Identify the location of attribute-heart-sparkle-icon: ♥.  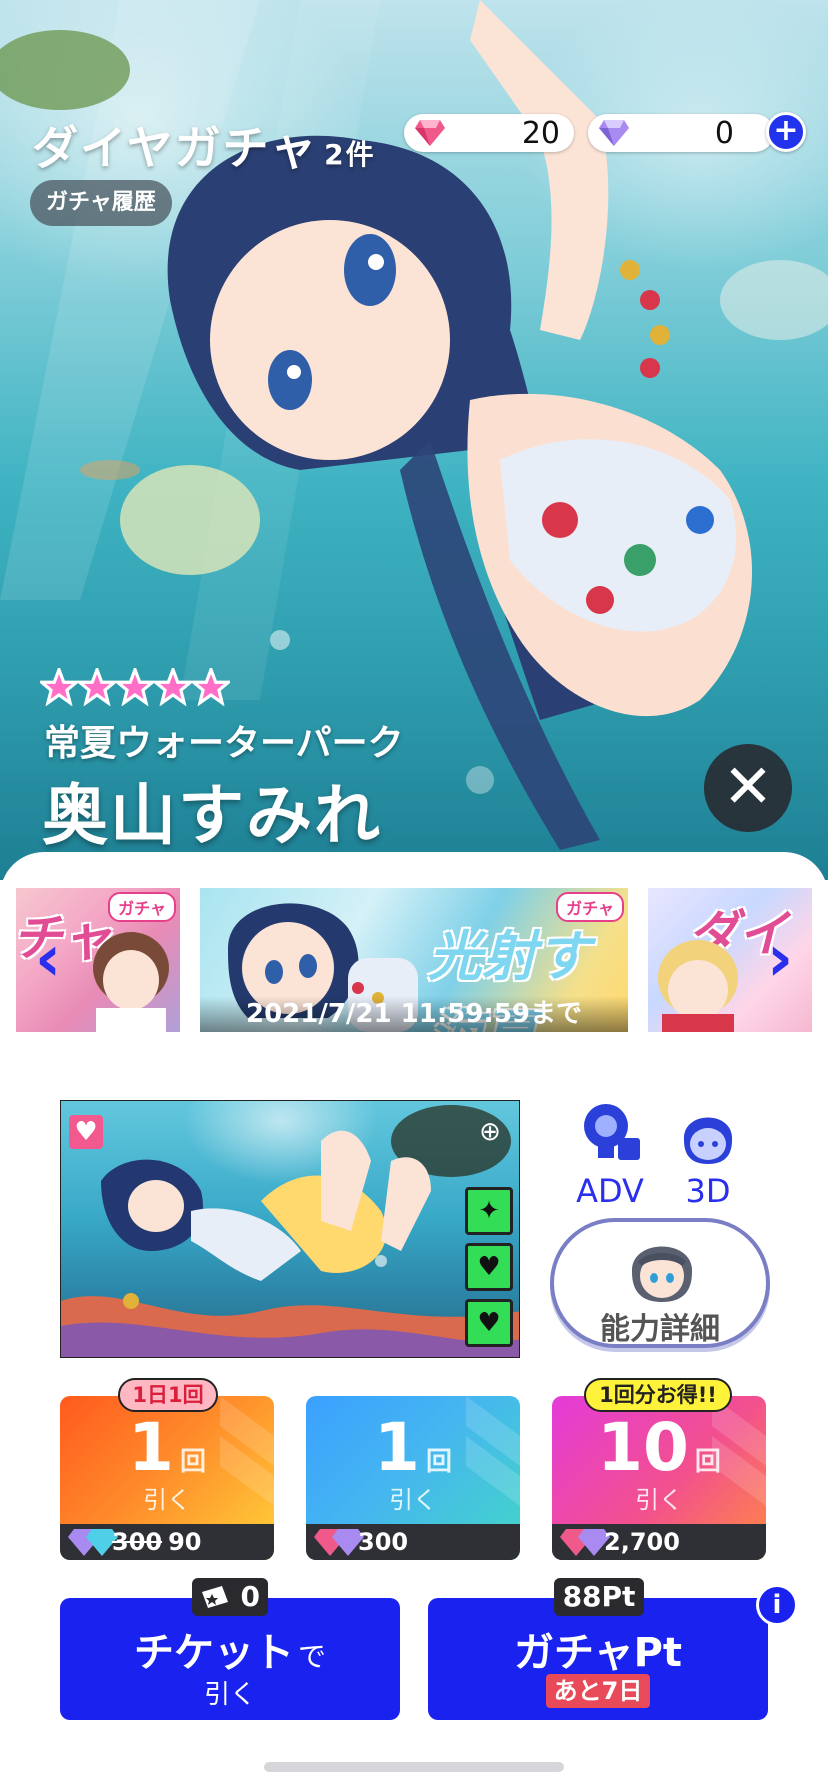
(489, 1267).